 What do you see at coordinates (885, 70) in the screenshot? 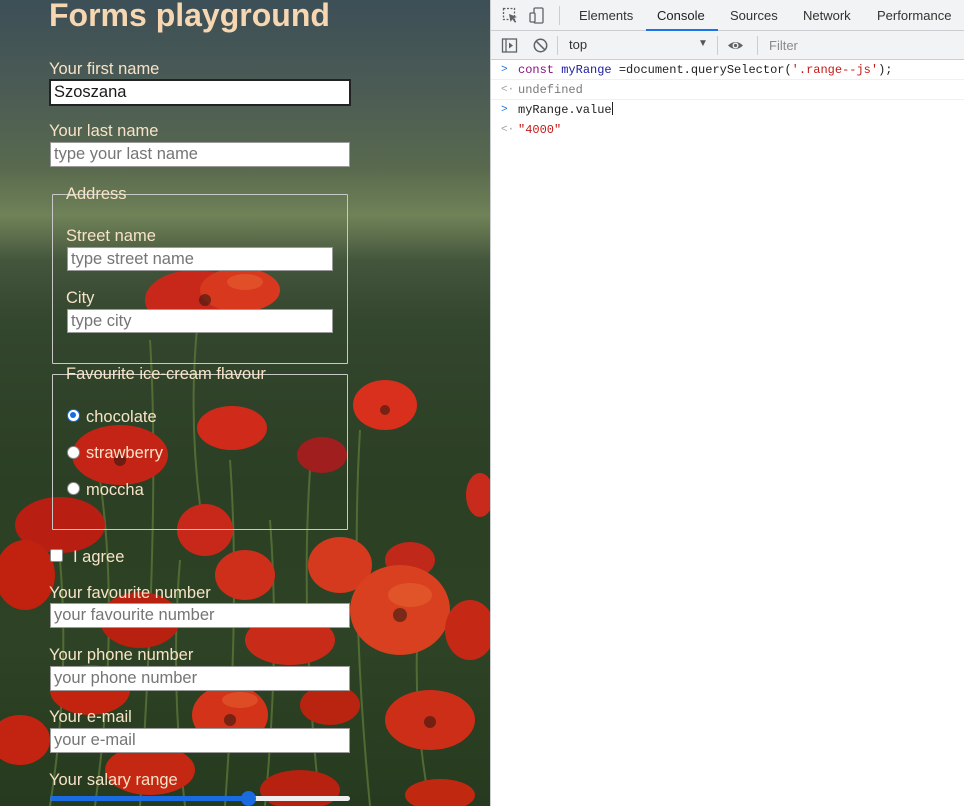
I see `code-end: );` at bounding box center [885, 70].